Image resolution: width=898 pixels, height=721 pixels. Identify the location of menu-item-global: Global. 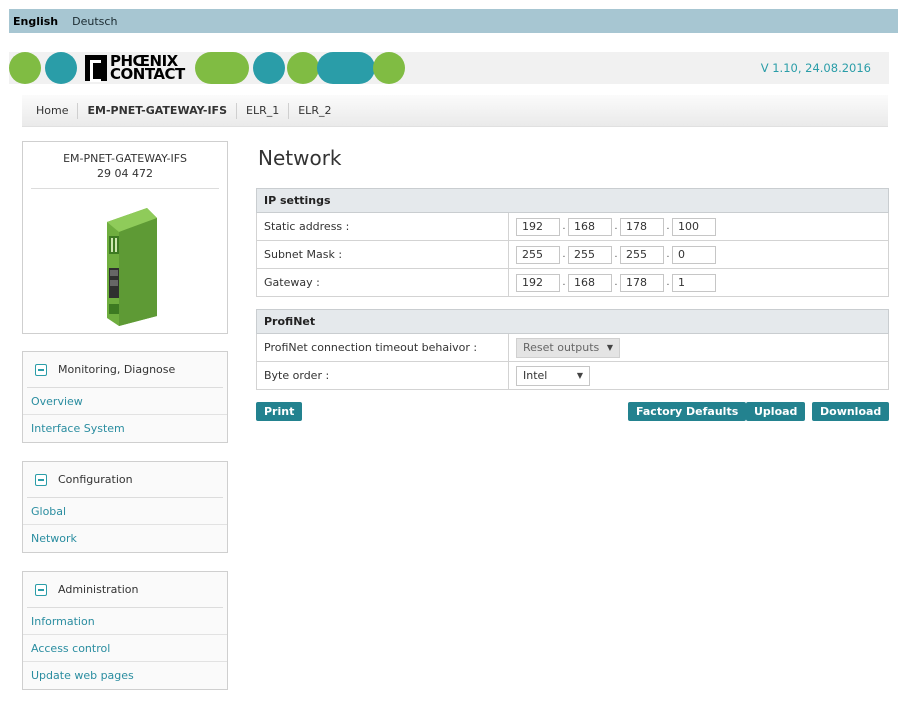
(125, 511).